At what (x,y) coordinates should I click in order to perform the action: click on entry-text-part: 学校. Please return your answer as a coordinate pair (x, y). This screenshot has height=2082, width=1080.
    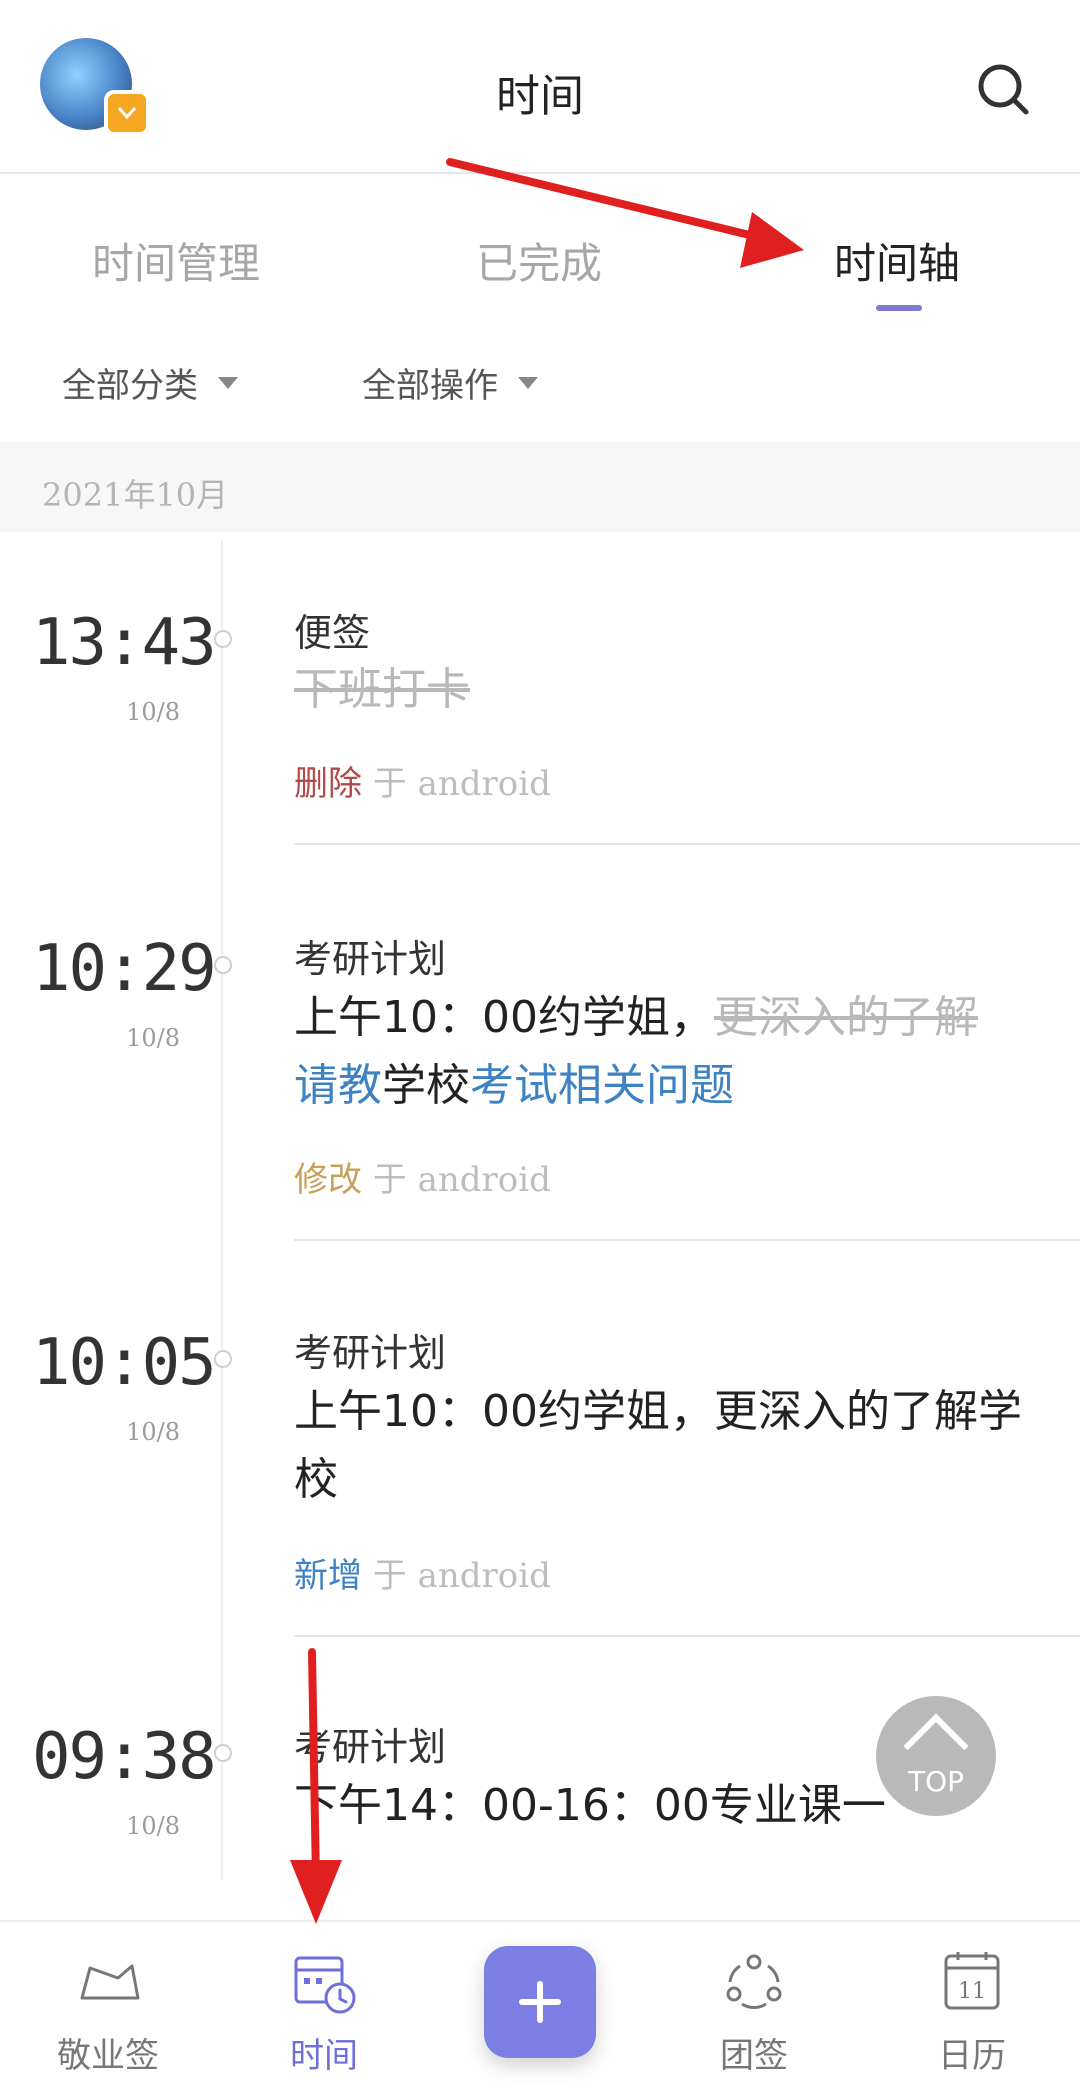
    Looking at the image, I should click on (426, 1085).